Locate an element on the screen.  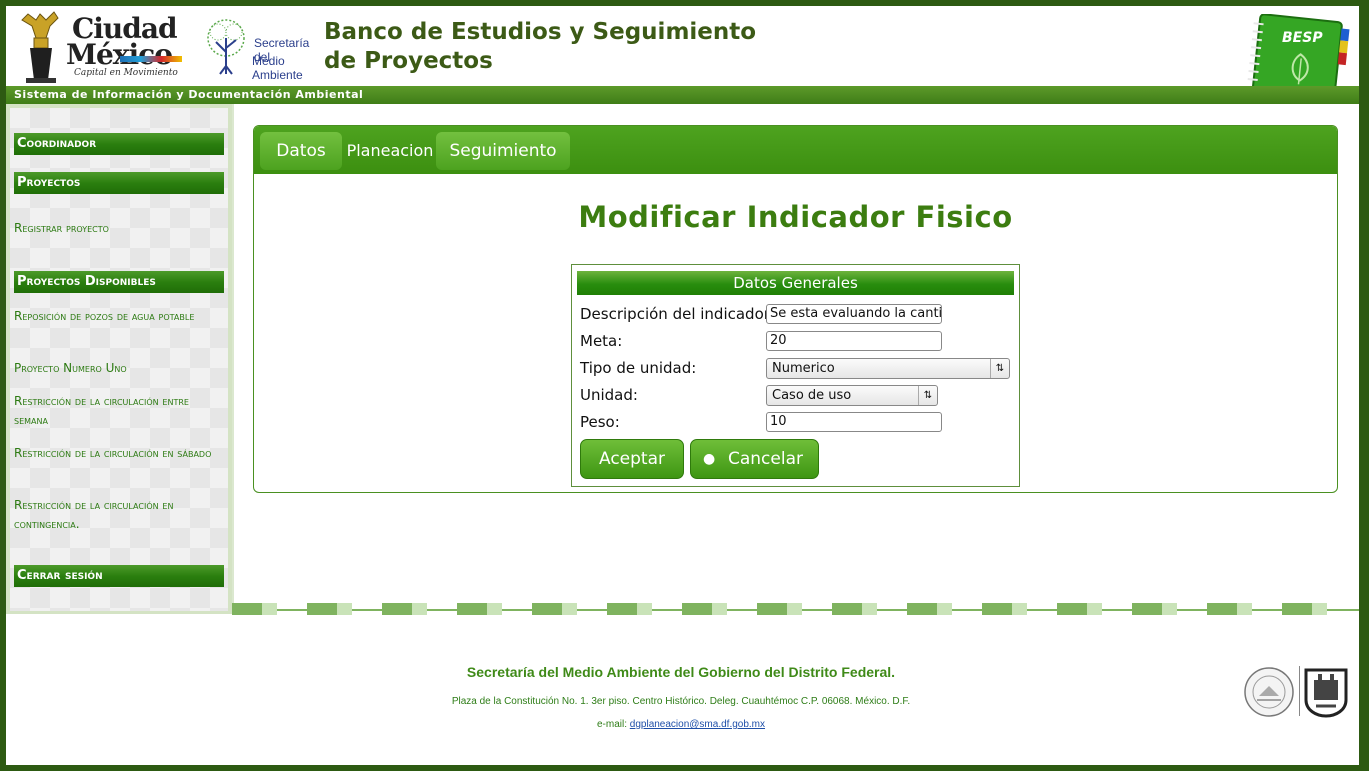
angel-icon is located at coordinates (40, 47).